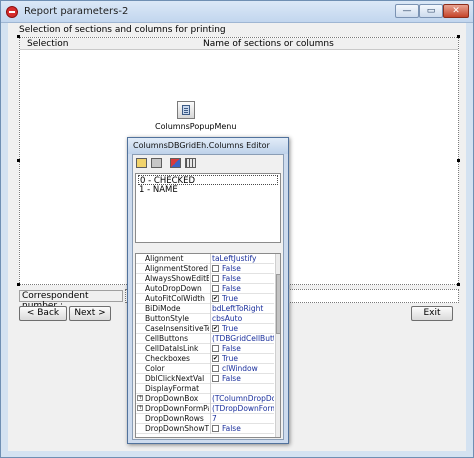 The height and width of the screenshot is (458, 474). What do you see at coordinates (243, 419) in the screenshot?
I see `property-value: 7` at bounding box center [243, 419].